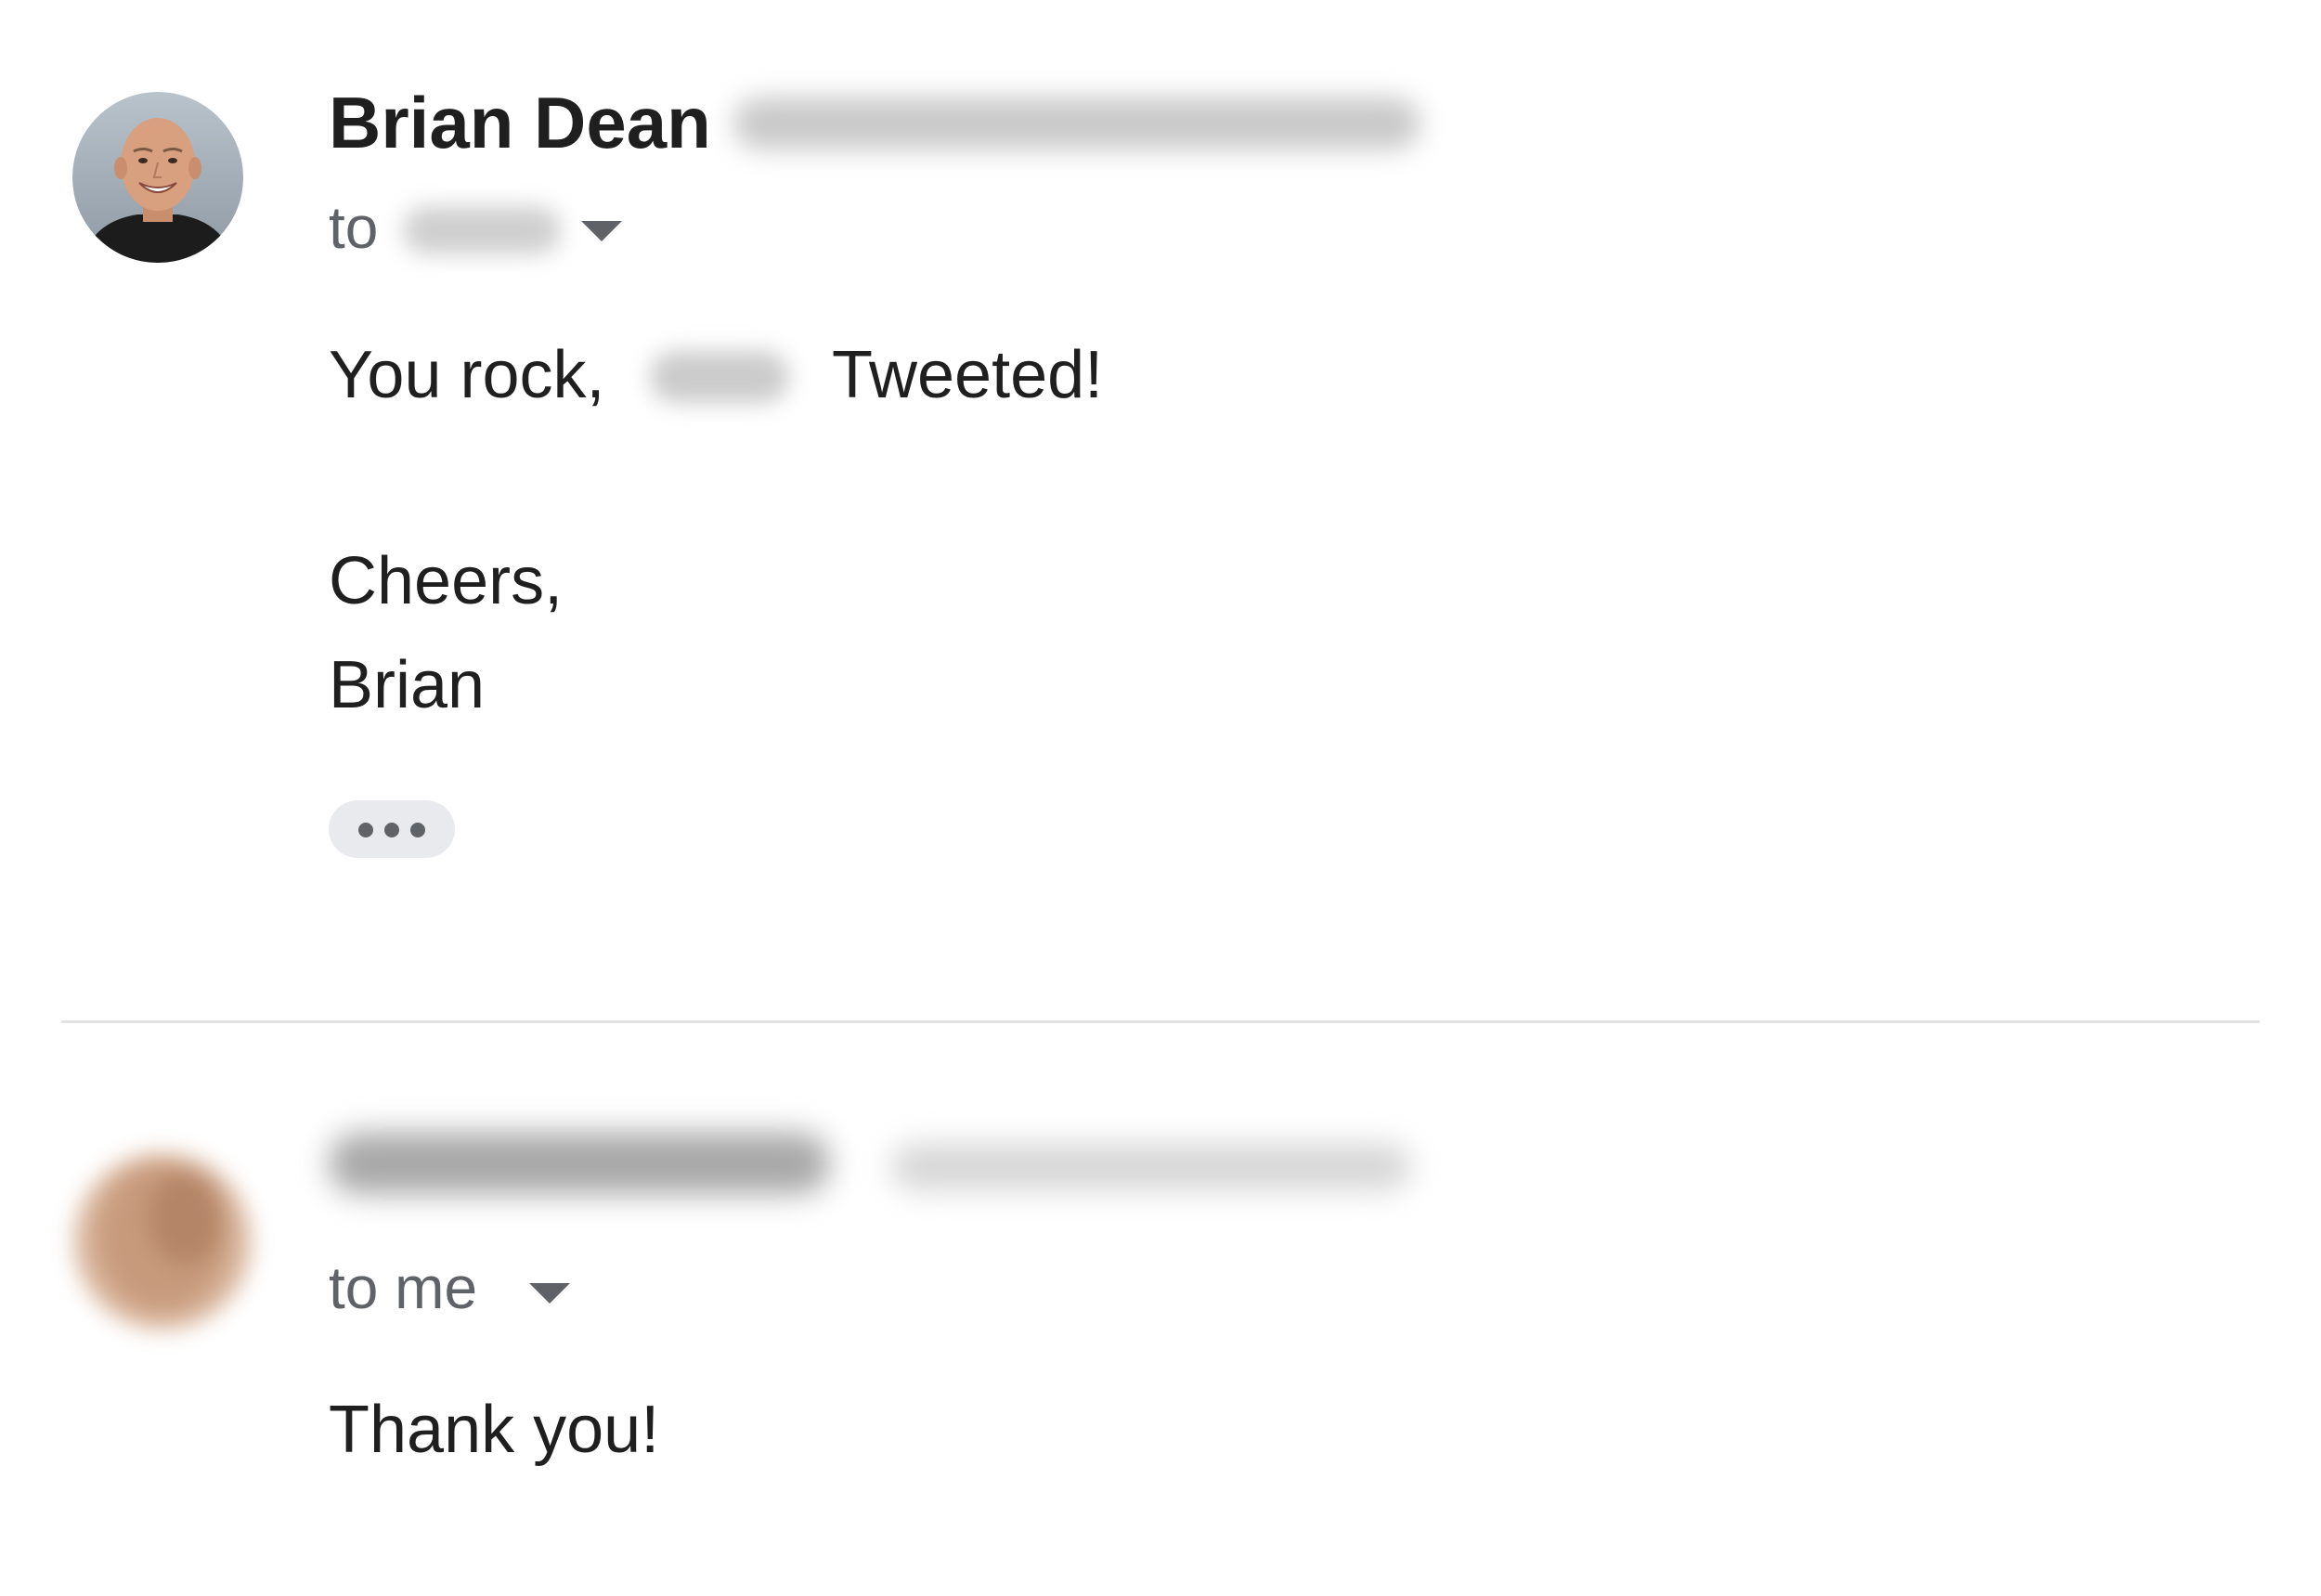 This screenshot has height=1596, width=2321. I want to click on recipient-row: to me, so click(403, 1288).